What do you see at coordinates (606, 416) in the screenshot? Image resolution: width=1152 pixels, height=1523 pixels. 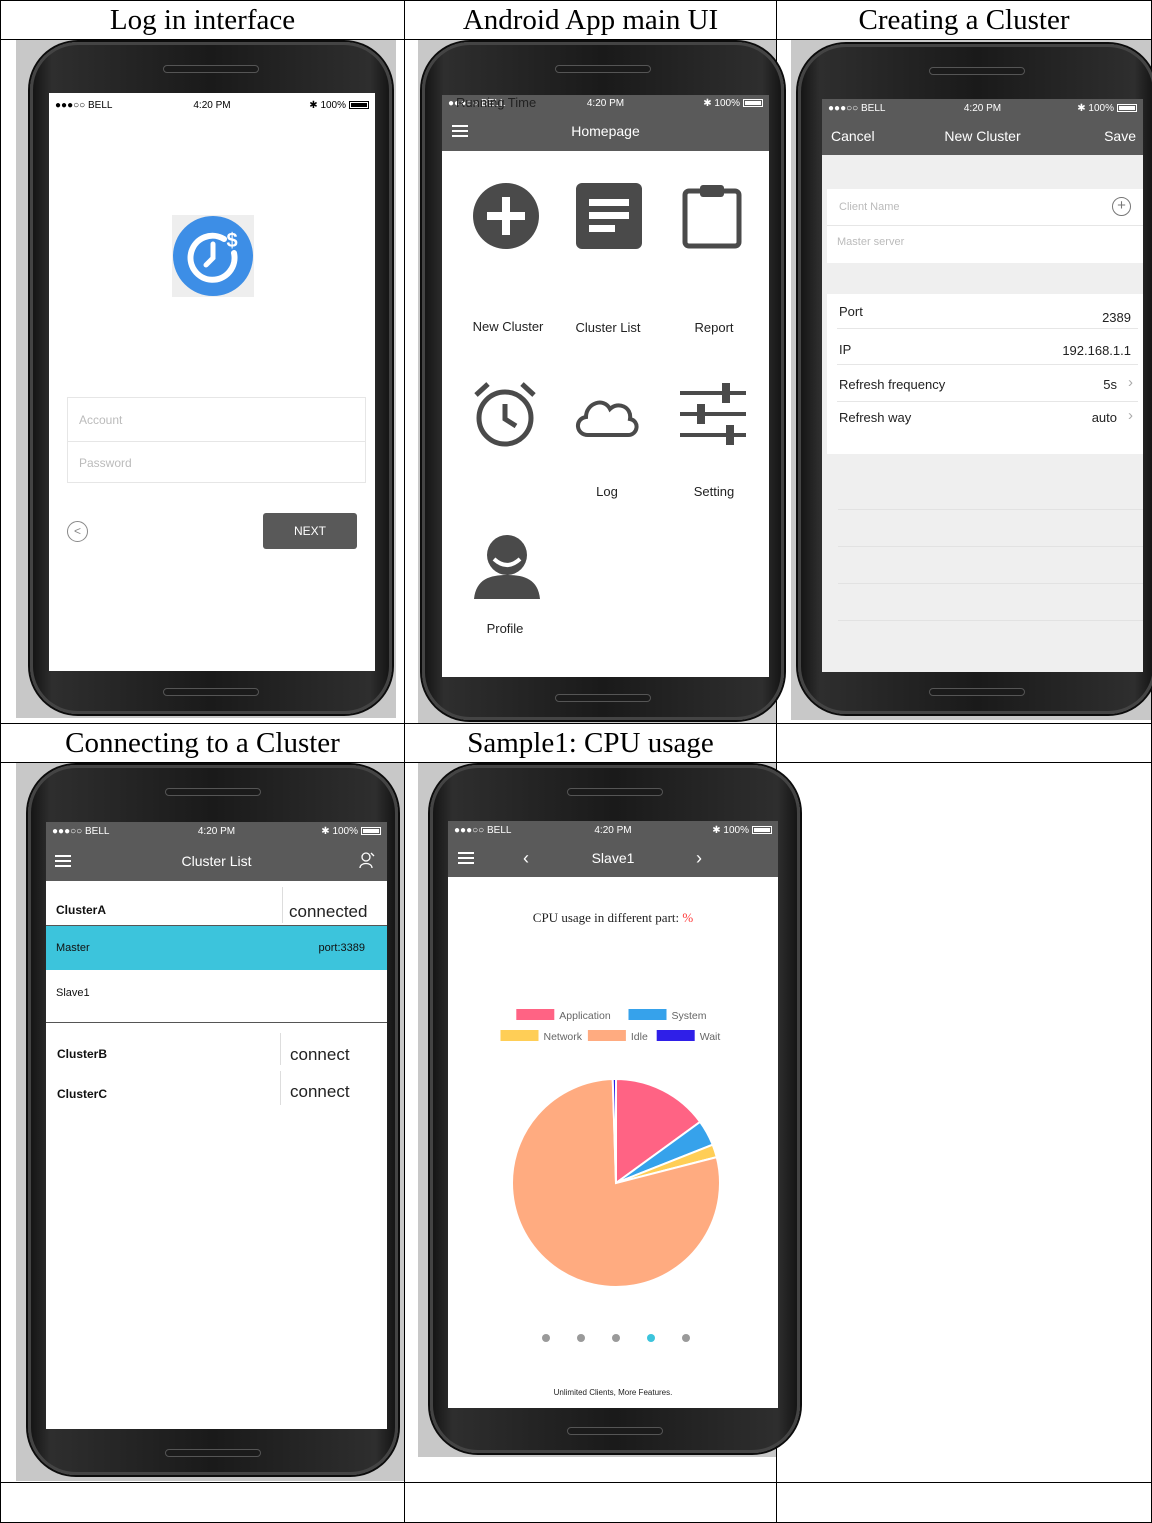 I see `cloud-icon` at bounding box center [606, 416].